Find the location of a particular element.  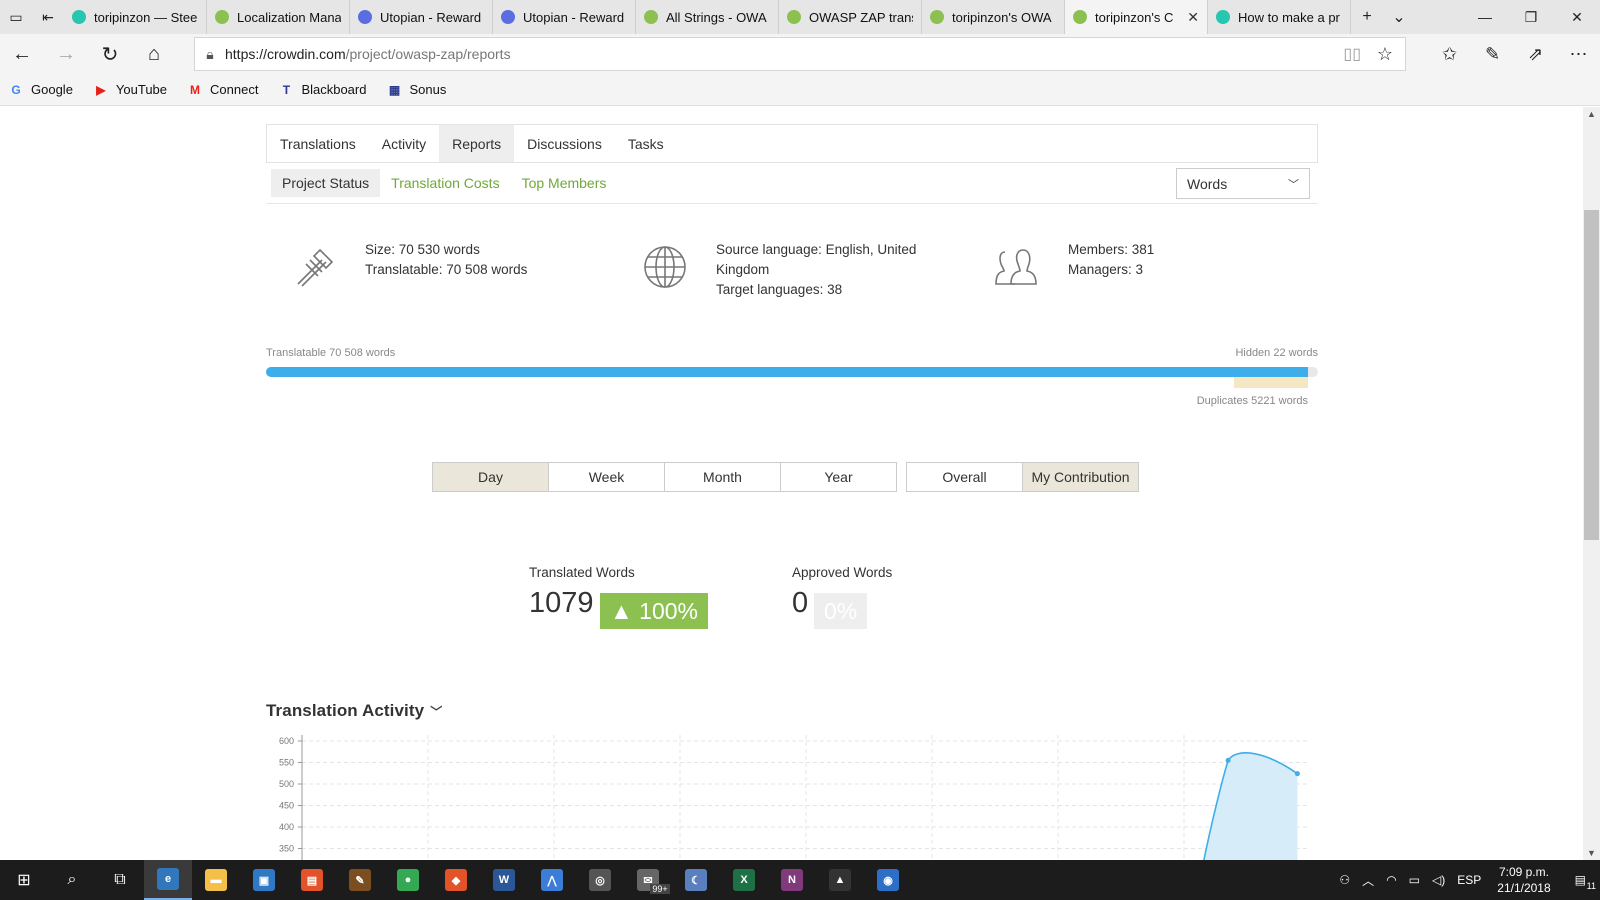

new-tab-icon: + is located at coordinates (1367, 17).